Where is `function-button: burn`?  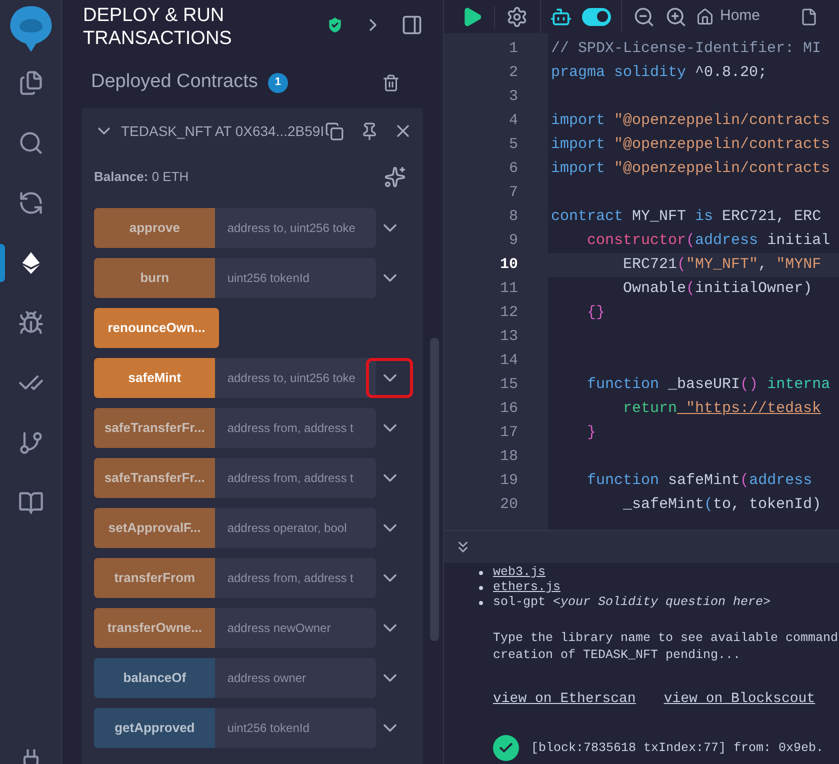 function-button: burn is located at coordinates (155, 278).